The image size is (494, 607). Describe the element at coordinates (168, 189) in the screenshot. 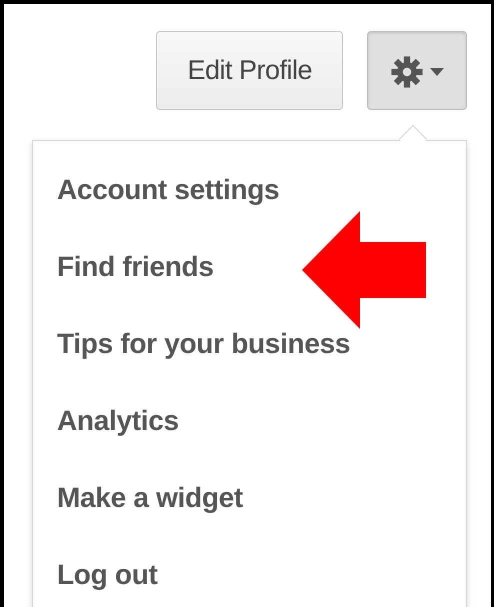

I see `menu-item: Account settings` at that location.